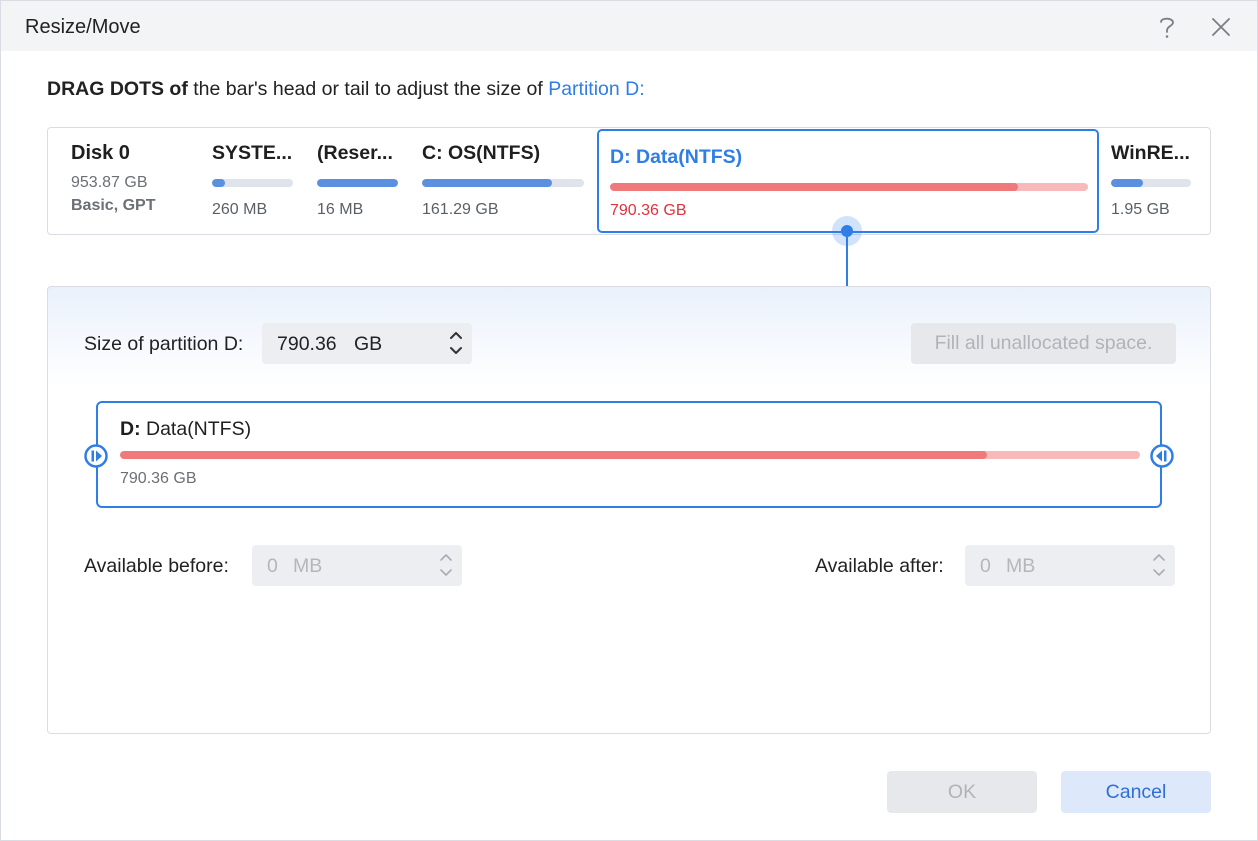 This screenshot has height=841, width=1258. Describe the element at coordinates (117, 89) in the screenshot. I see `instruction-strong: DRAG DOTS of` at that location.